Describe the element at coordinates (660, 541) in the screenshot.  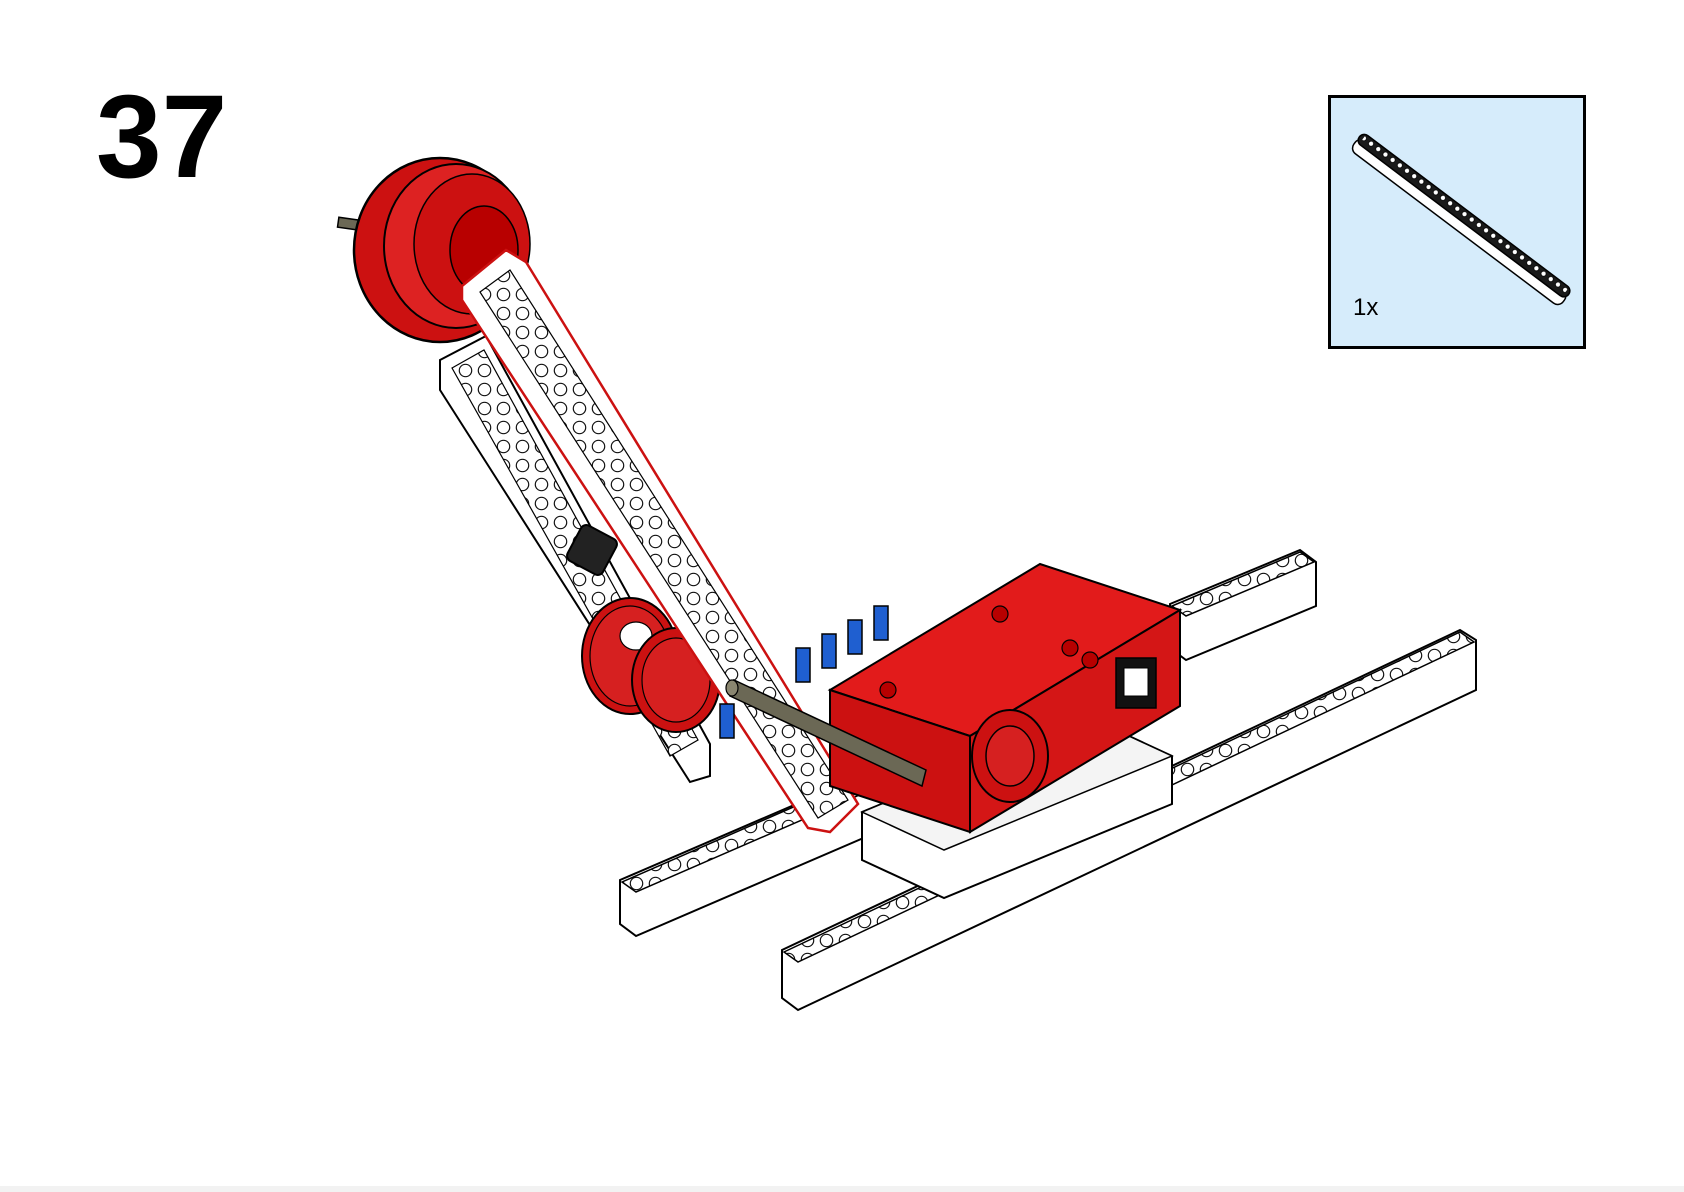
I see `arm-beam-front` at that location.